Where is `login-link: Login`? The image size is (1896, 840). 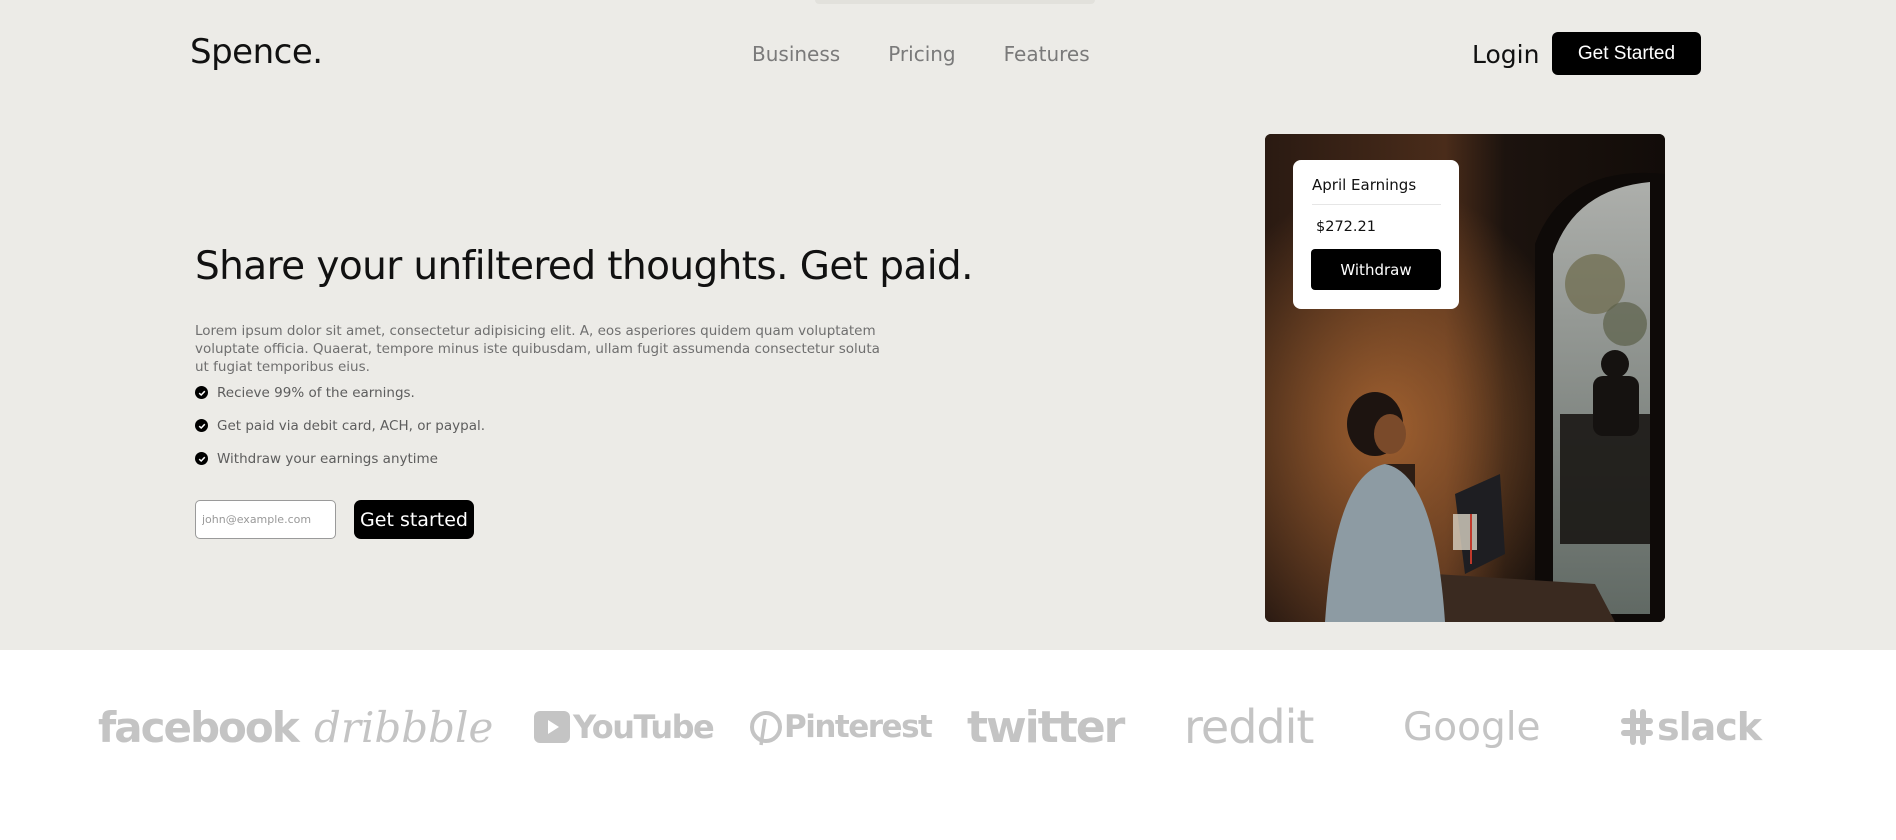
login-link: Login is located at coordinates (1505, 54).